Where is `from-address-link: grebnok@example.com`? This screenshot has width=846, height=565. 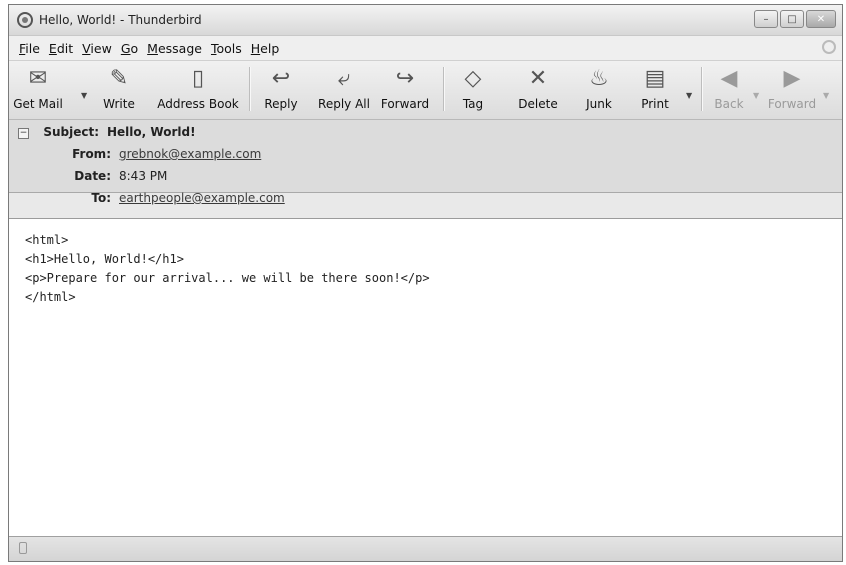
from-address-link: grebnok@example.com is located at coordinates (190, 154).